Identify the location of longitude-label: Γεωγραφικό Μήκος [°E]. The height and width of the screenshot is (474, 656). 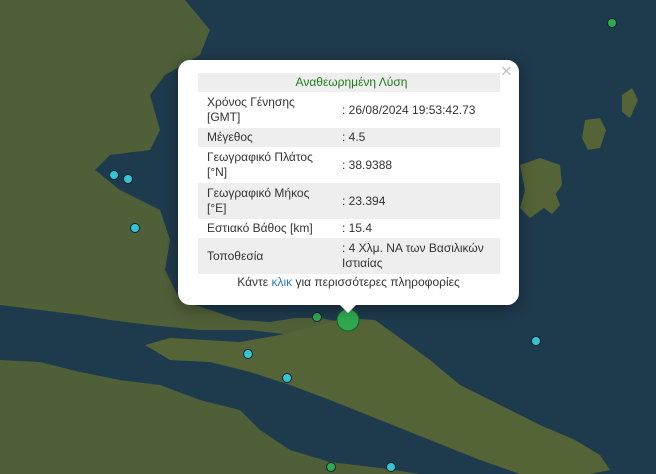
(265, 201).